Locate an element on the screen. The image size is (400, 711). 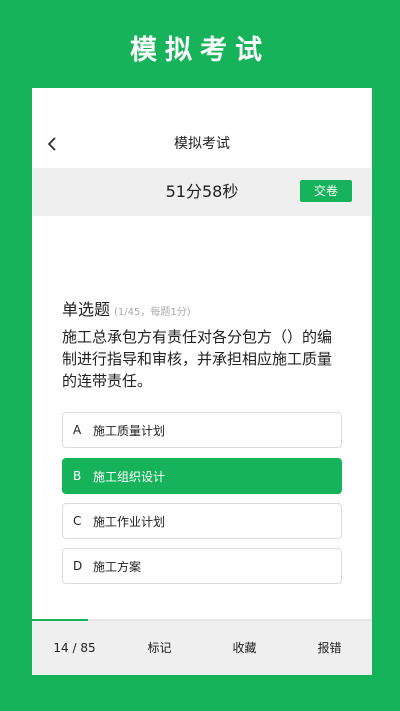
favorite-button: 收藏 is located at coordinates (244, 648).